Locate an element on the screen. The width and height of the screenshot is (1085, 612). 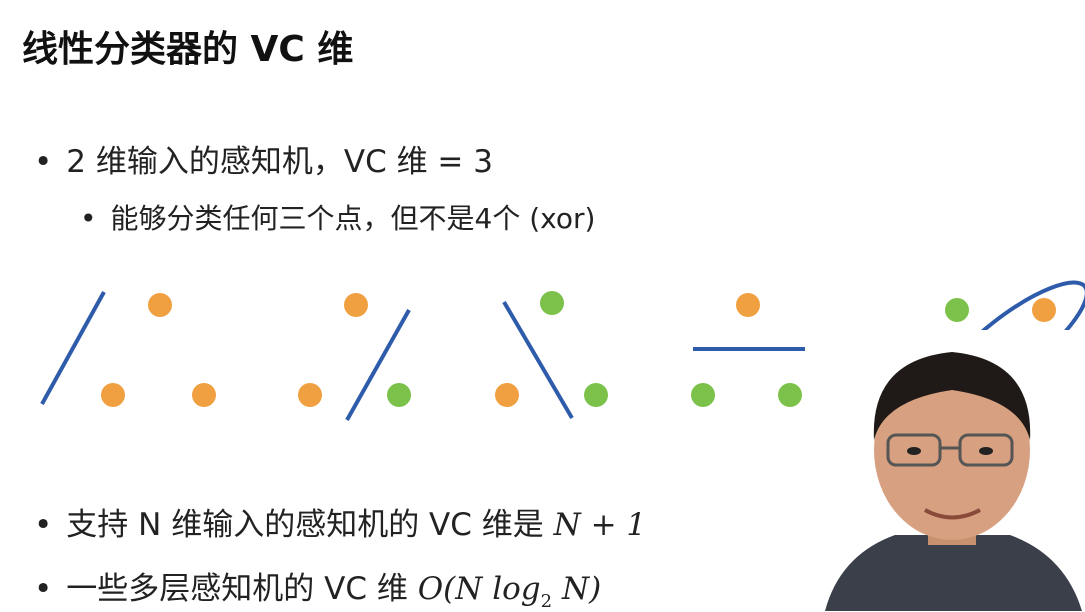
bullet-4-subscript: 2 is located at coordinates (546, 601).